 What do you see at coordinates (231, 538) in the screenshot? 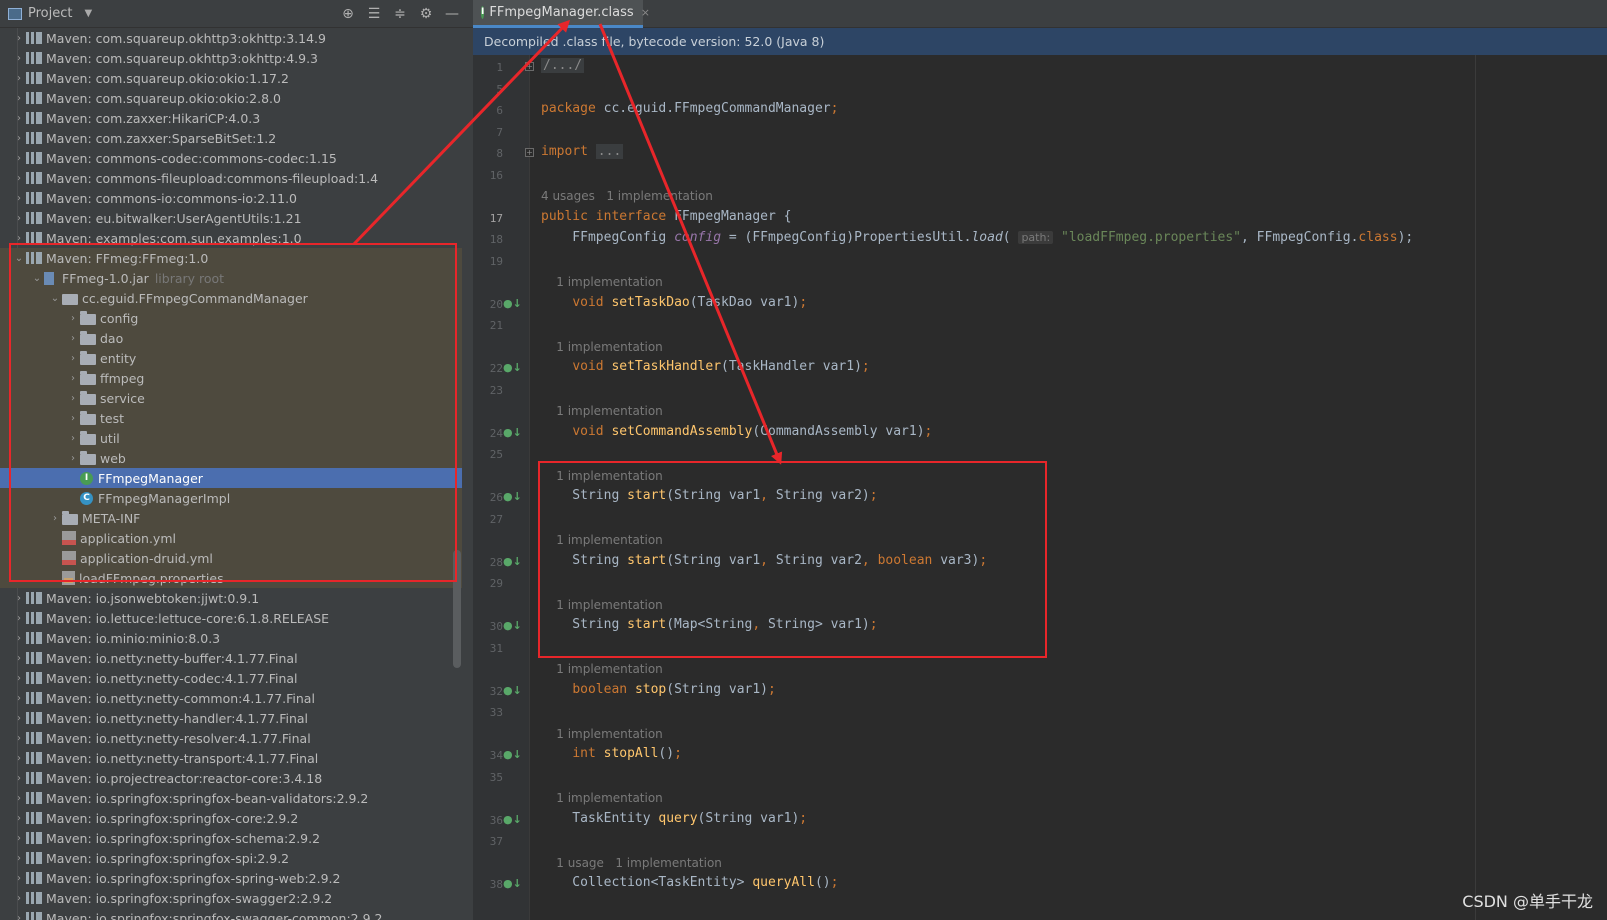
I see `tree-item: application.yml` at bounding box center [231, 538].